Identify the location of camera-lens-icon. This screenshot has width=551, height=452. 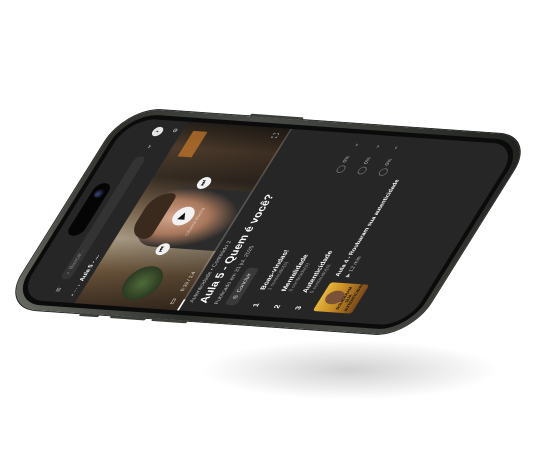
(99, 193).